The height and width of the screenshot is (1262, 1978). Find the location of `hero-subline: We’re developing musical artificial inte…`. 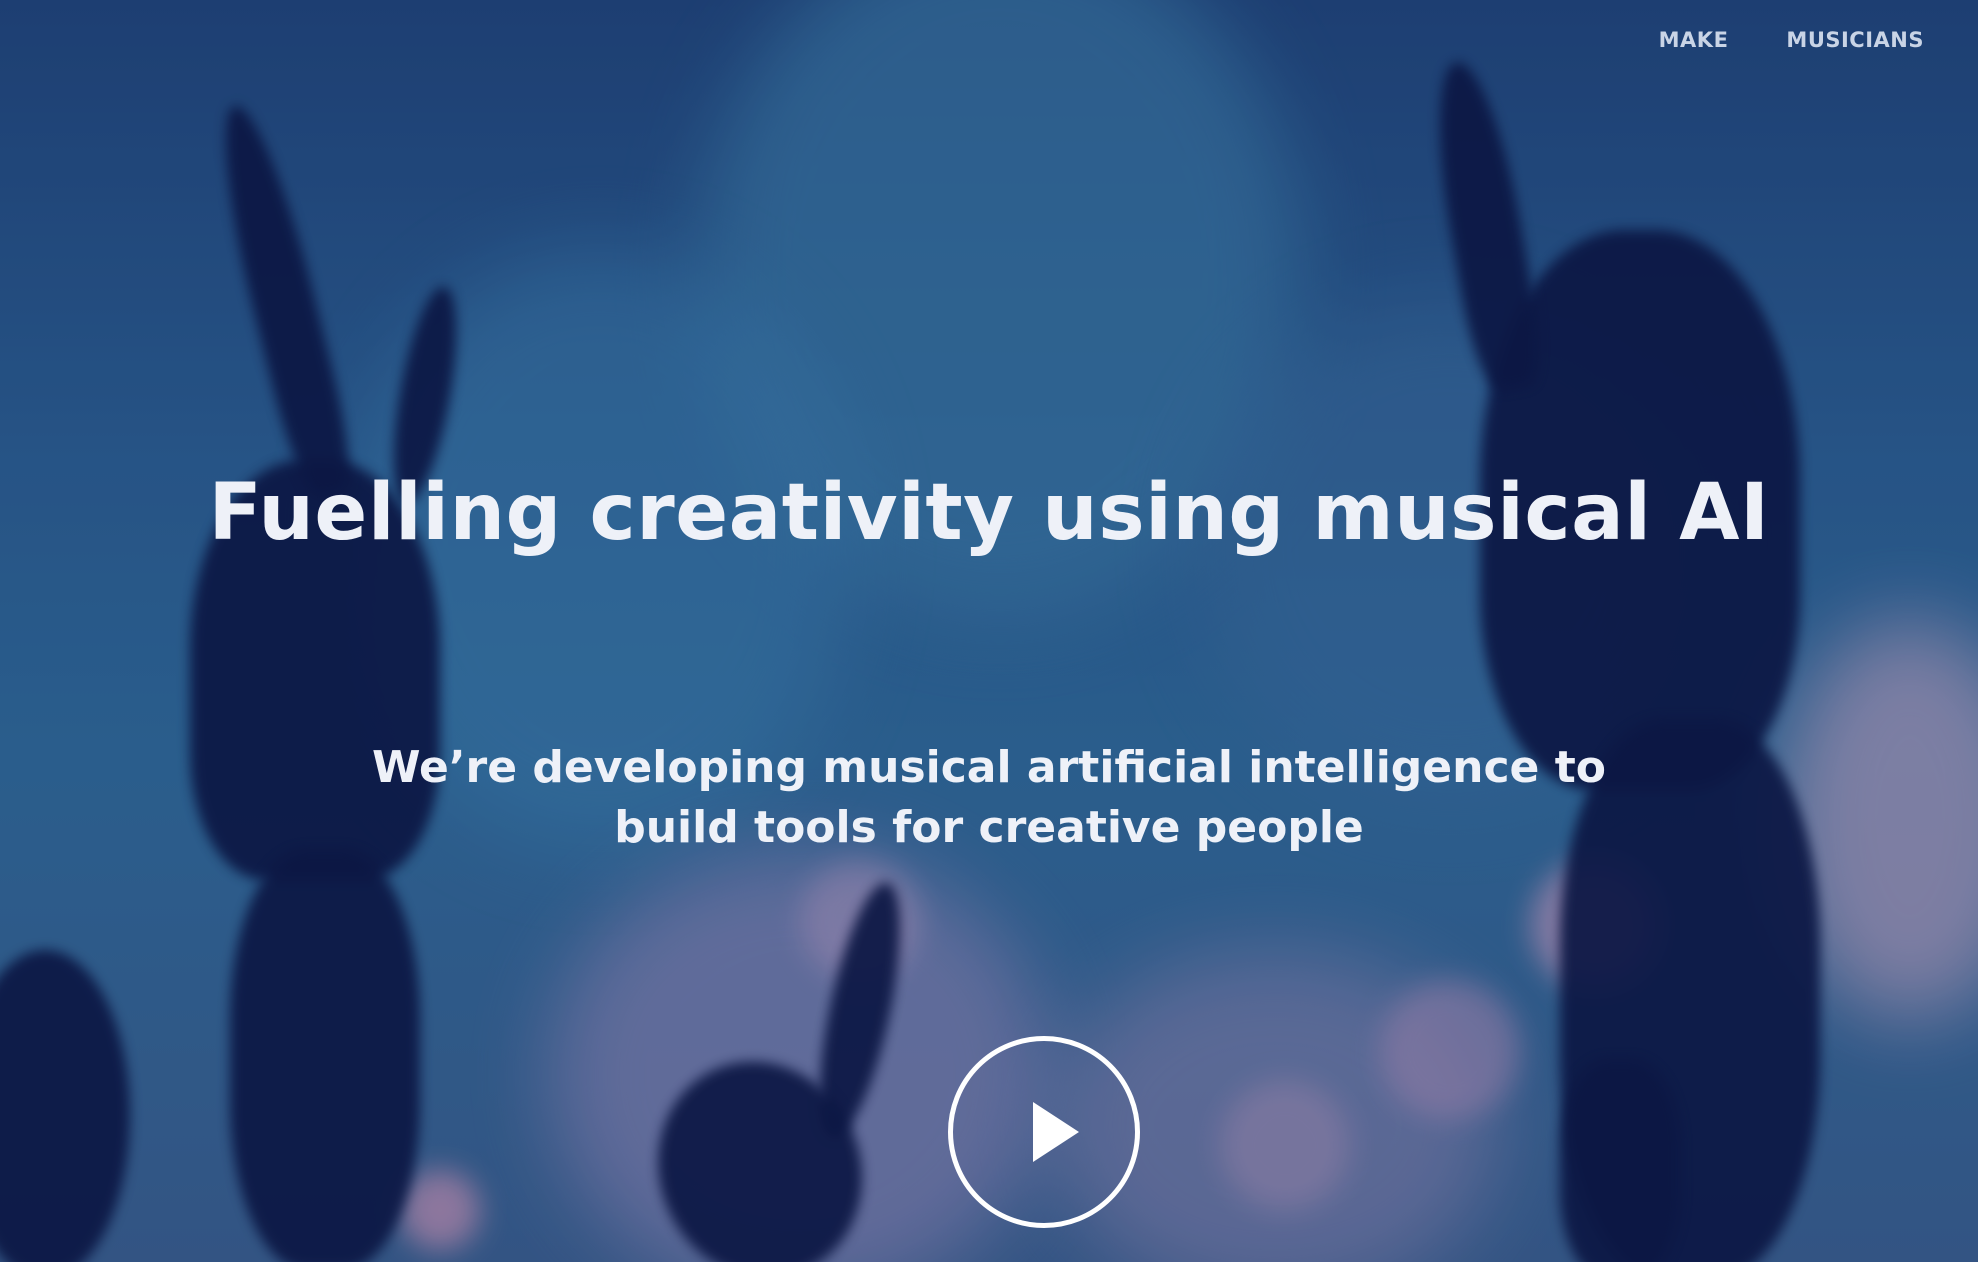

hero-subline: We’re developing musical artificial inte… is located at coordinates (989, 798).